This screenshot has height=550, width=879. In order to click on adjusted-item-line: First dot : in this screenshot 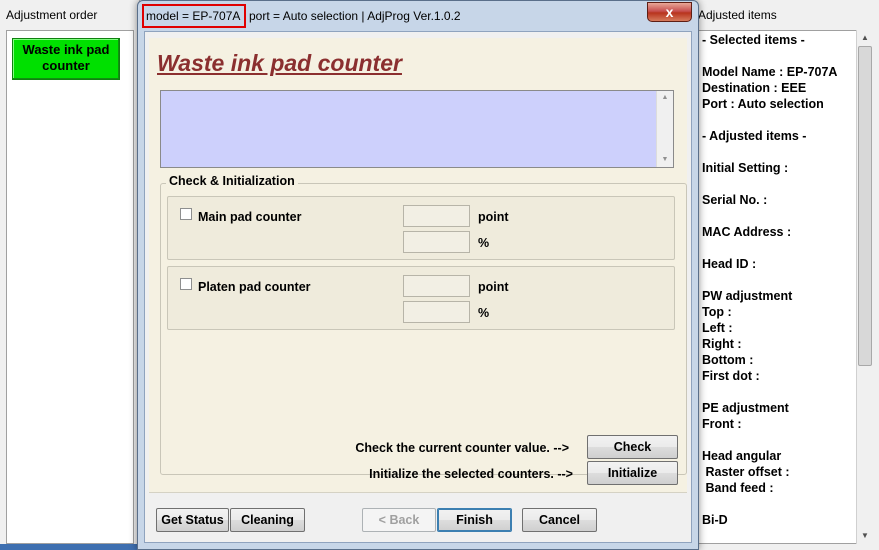, I will do `click(731, 376)`.